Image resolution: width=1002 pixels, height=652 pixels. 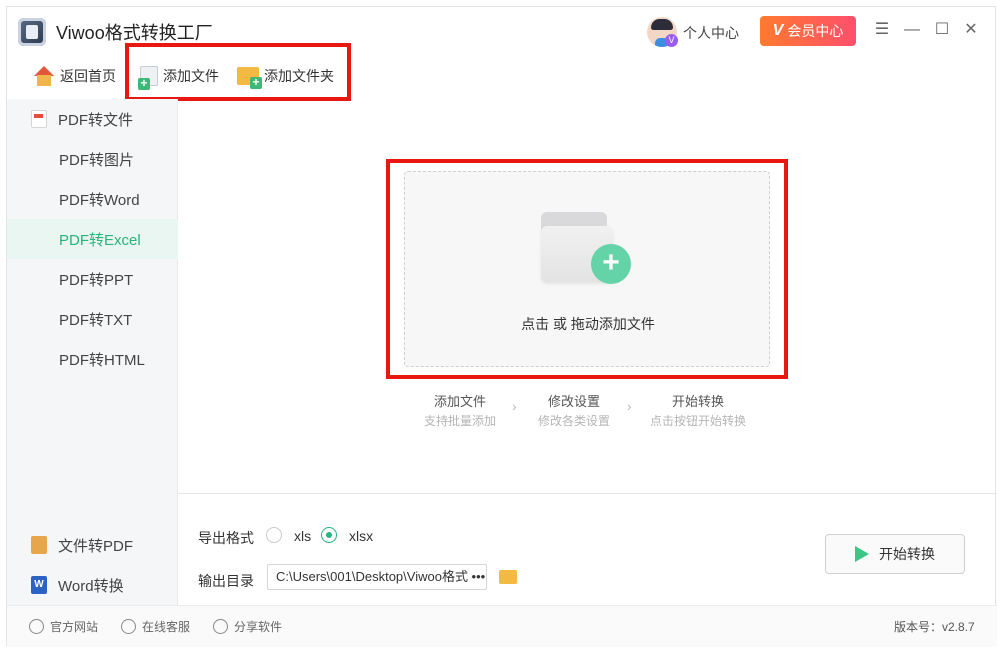 What do you see at coordinates (460, 410) in the screenshot?
I see `step-add-file: 添加文件 支持批量添加` at bounding box center [460, 410].